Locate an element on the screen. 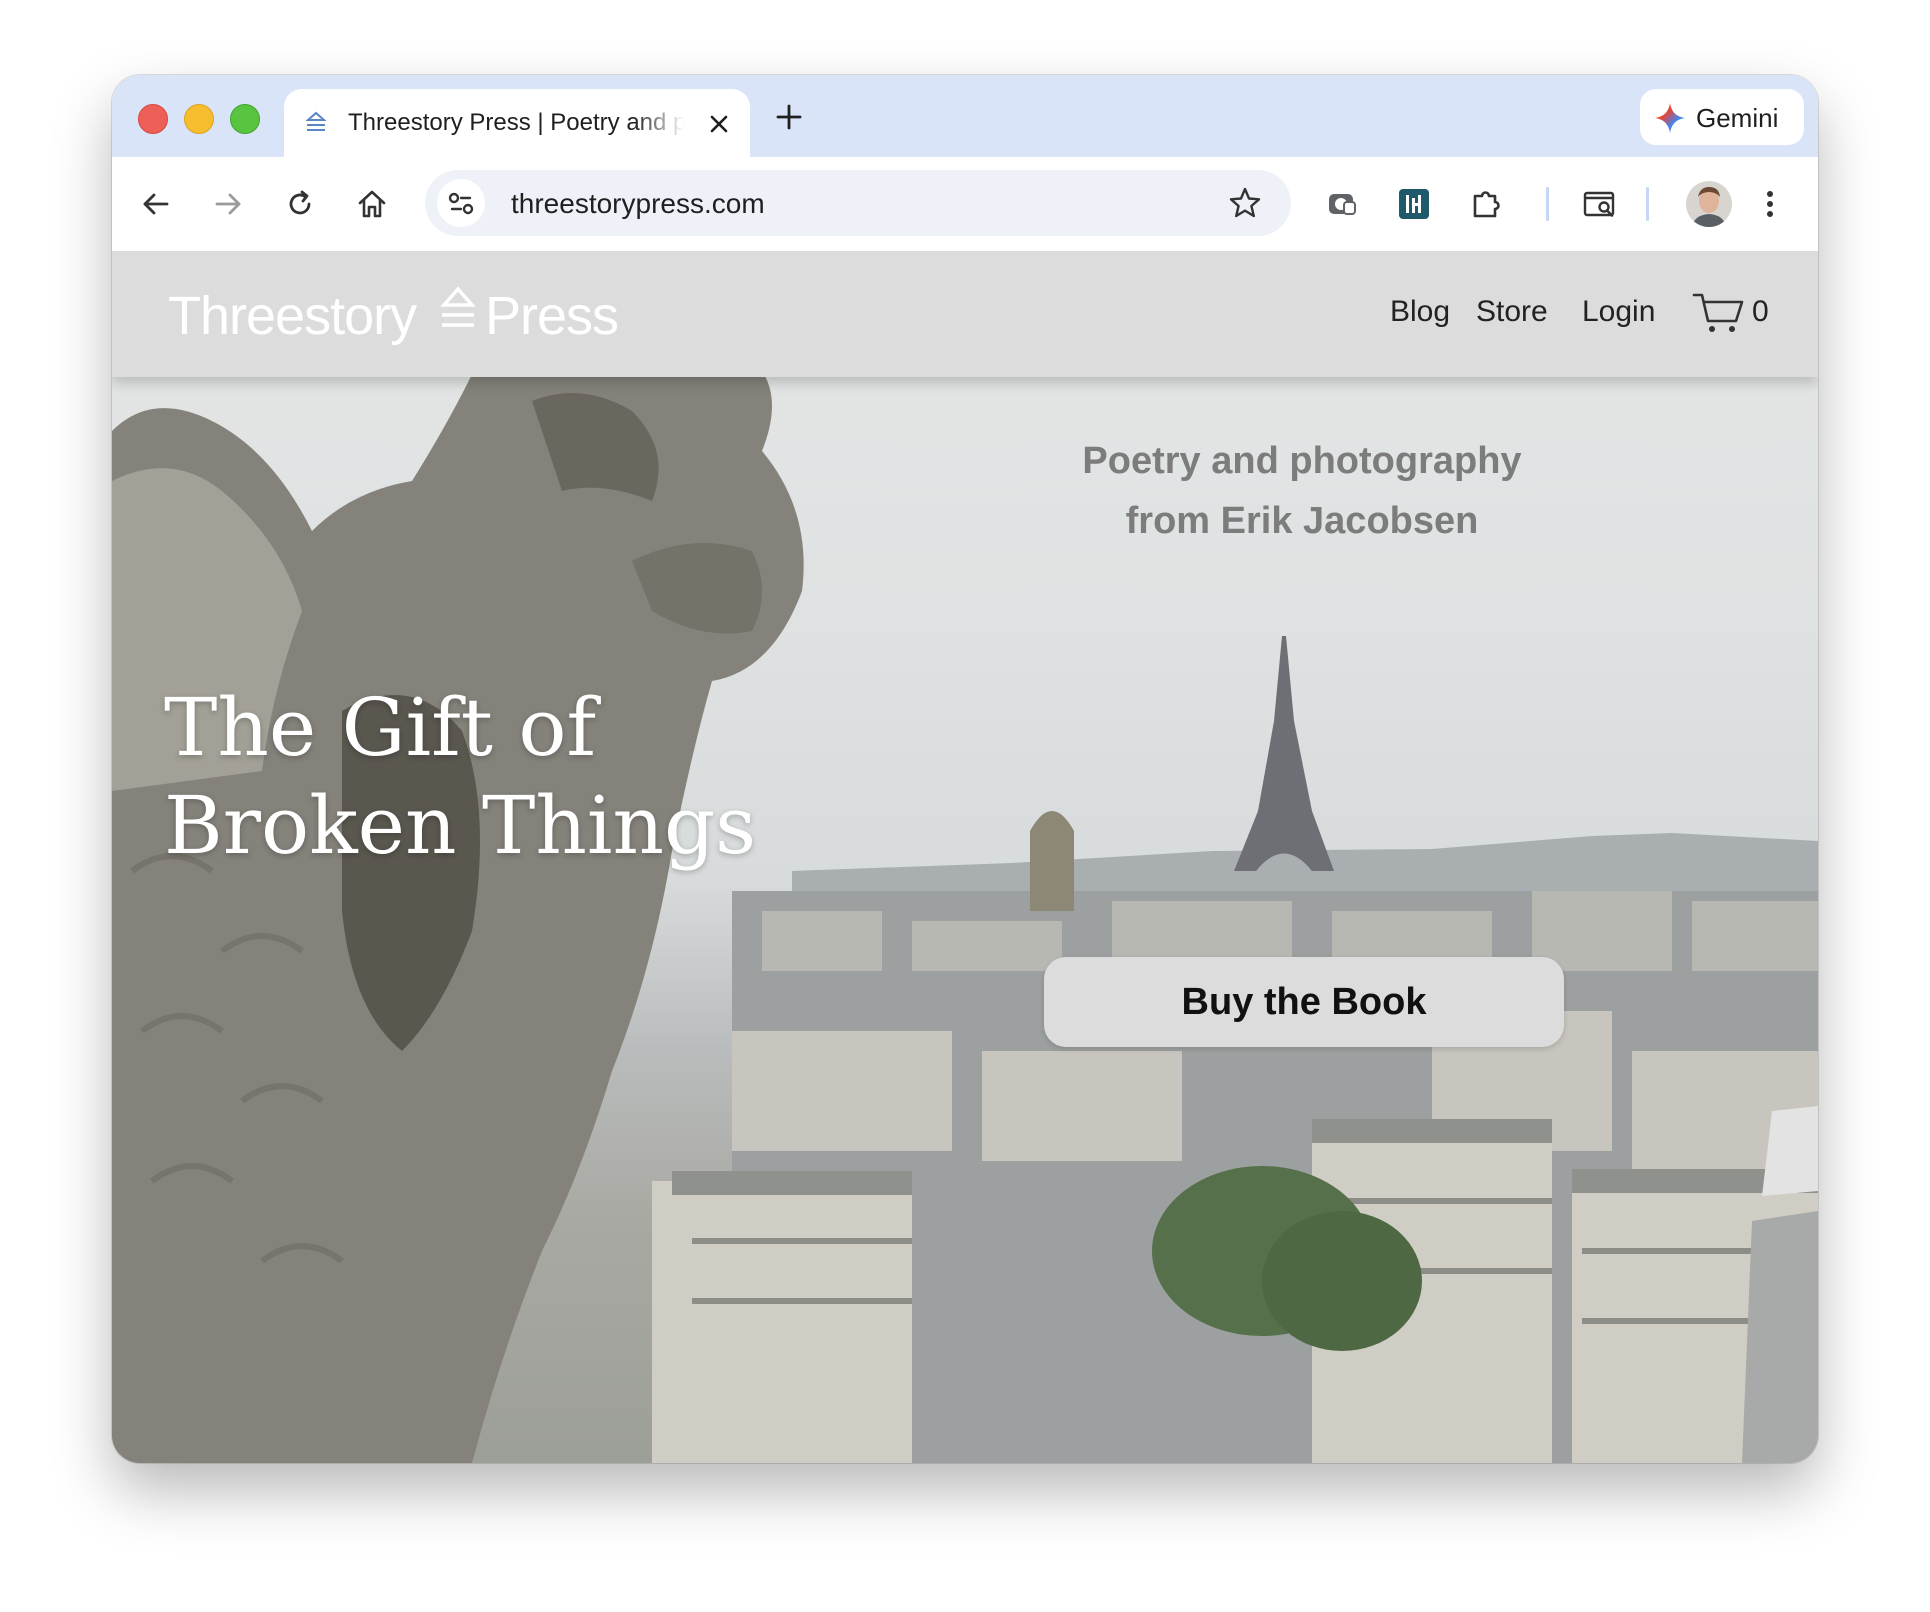  back-arrow-icon is located at coordinates (156, 204).